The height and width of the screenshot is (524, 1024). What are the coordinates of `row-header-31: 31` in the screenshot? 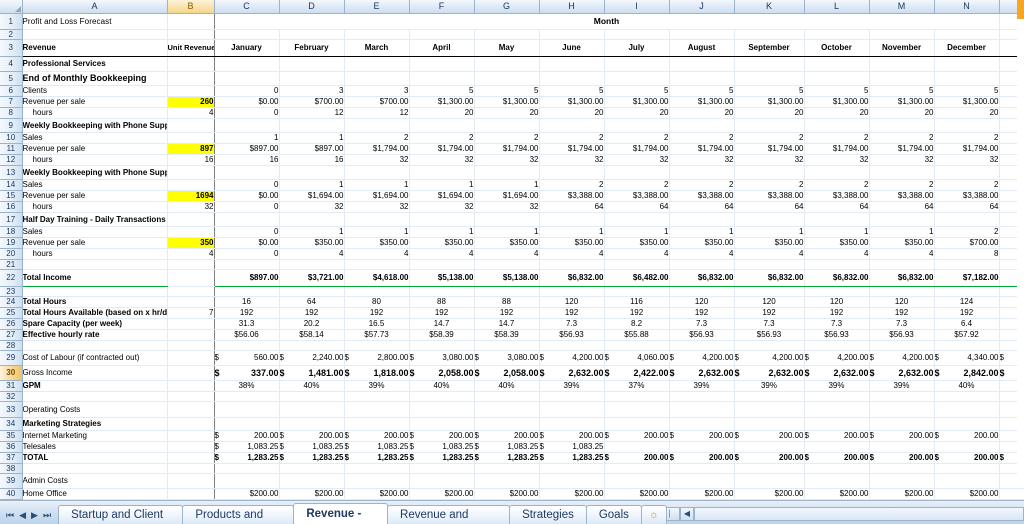 It's located at (11, 386).